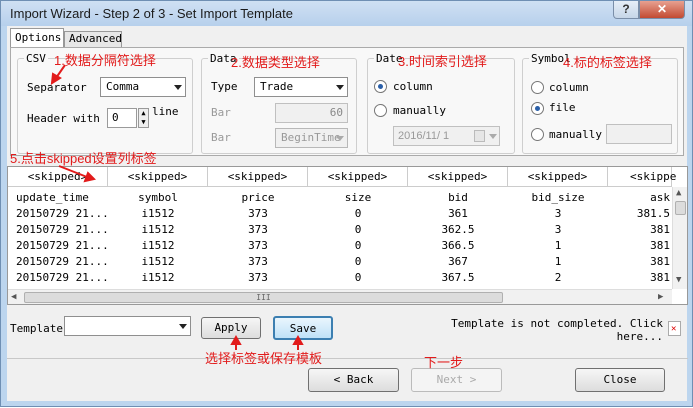 The width and height of the screenshot is (693, 408). Describe the element at coordinates (73, 171) in the screenshot. I see `arrow-skipped` at that location.